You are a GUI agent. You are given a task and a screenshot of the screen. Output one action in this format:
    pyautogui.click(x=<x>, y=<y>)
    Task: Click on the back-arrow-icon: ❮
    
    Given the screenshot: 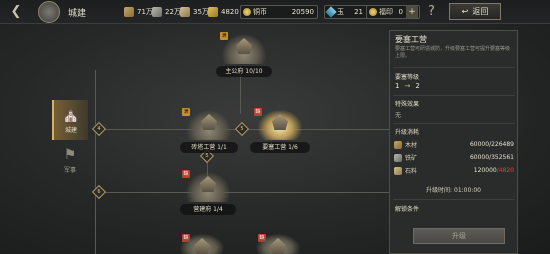 What is the action you would take?
    pyautogui.click(x=16, y=12)
    